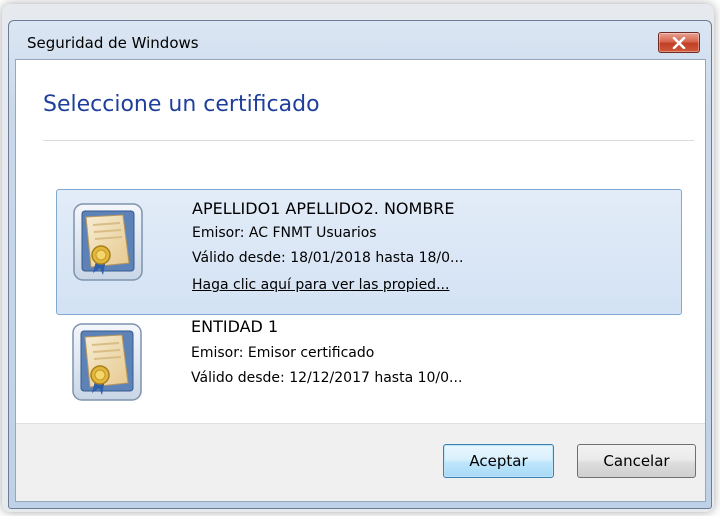  What do you see at coordinates (498, 461) in the screenshot?
I see `accept-button: Aceptar` at bounding box center [498, 461].